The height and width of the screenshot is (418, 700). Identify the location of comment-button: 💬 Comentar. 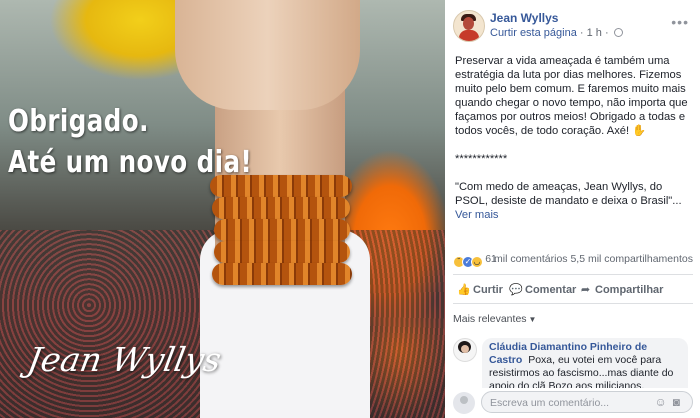
(542, 289).